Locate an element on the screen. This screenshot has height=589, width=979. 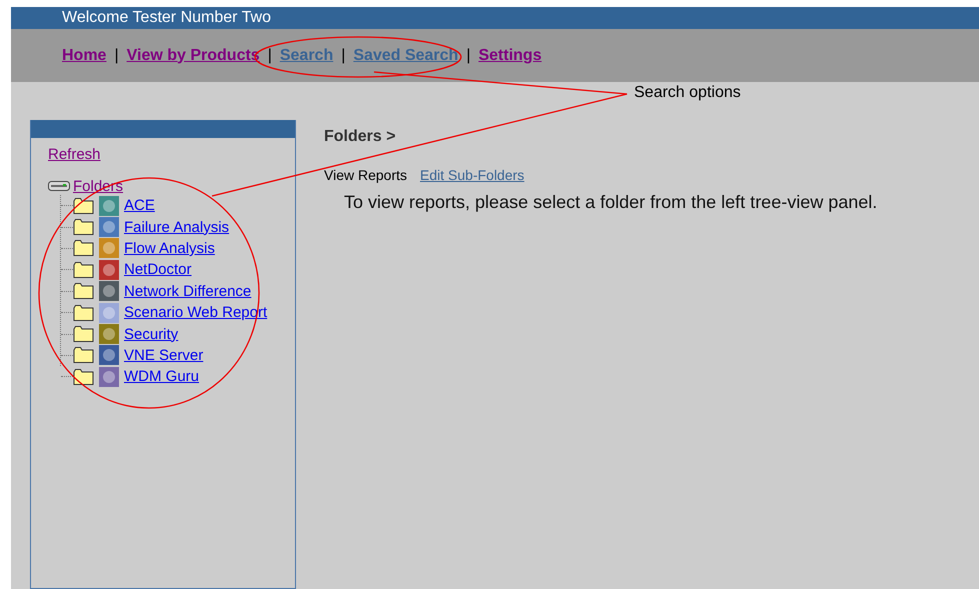
nav-link: Home is located at coordinates (84, 55).